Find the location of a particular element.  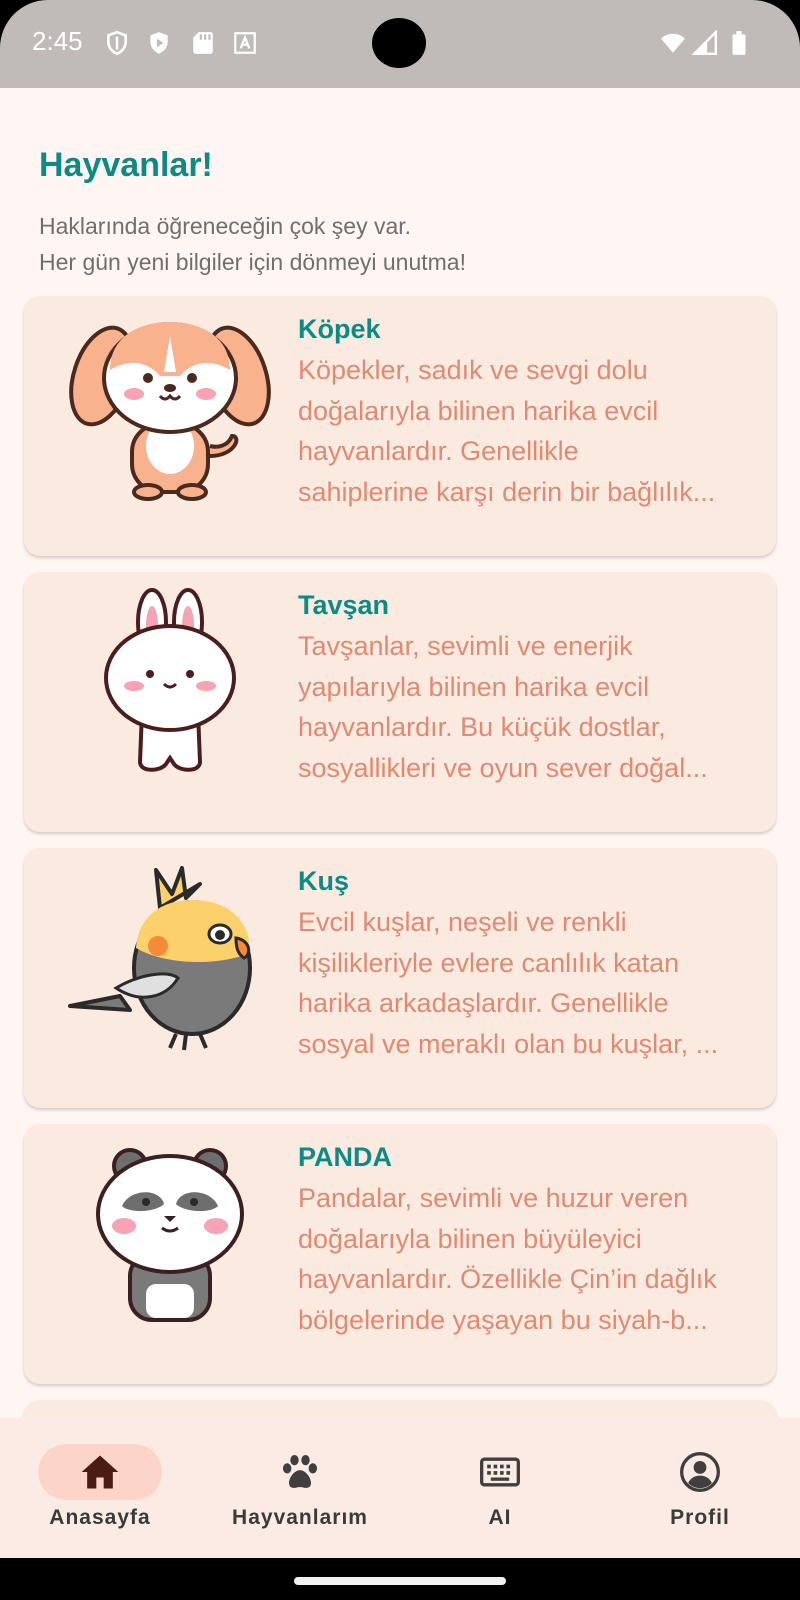

bunny-illustration is located at coordinates (170, 680).